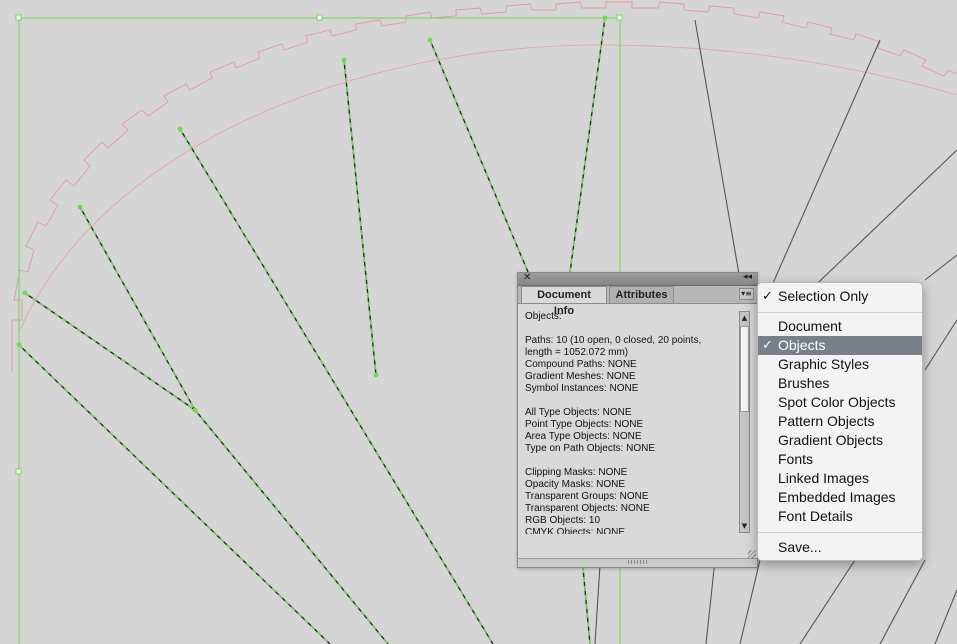 The image size is (957, 644). Describe the element at coordinates (575, 484) in the screenshot. I see `info-line: Opacity Masks: NONE` at that location.